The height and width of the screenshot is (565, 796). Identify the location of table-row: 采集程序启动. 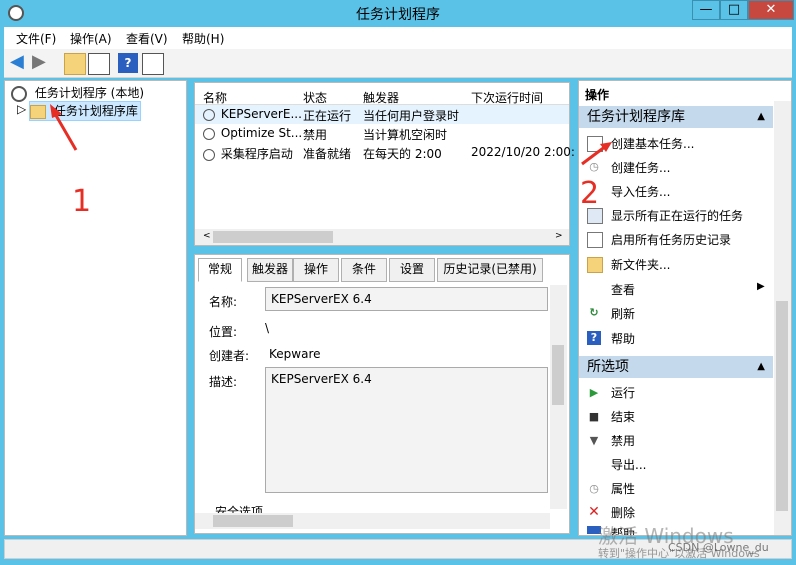
(248, 154).